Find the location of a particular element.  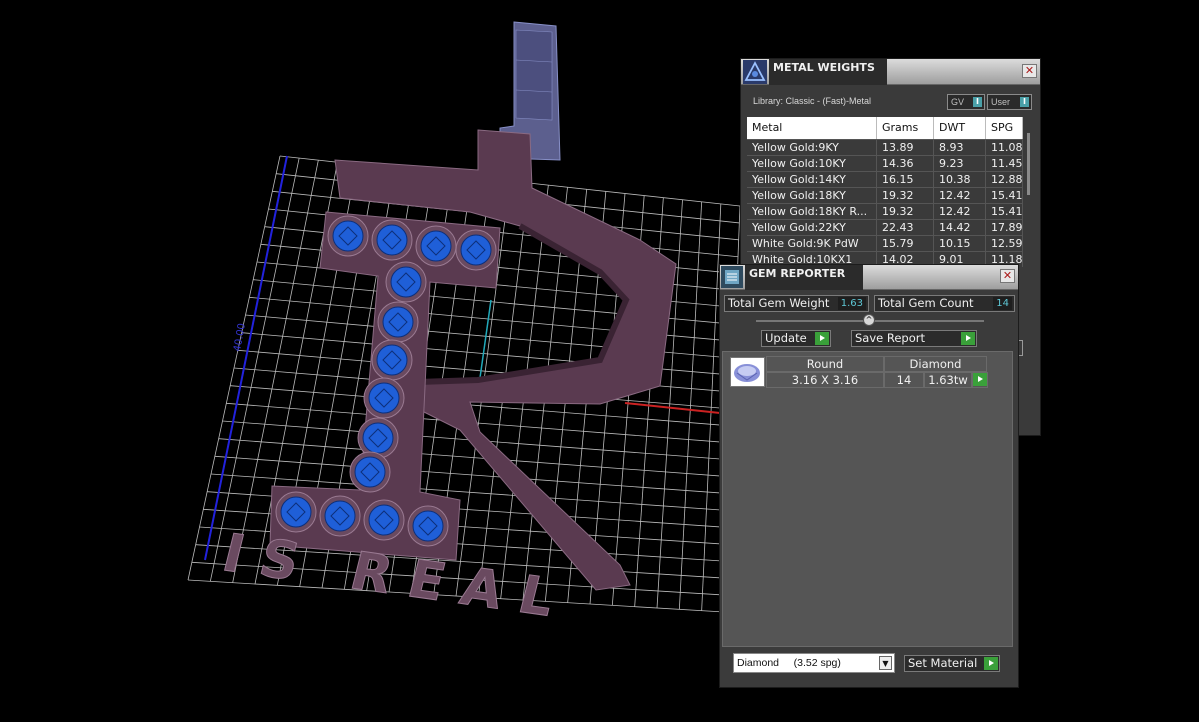

gem-count-cell: 14 is located at coordinates (904, 380).